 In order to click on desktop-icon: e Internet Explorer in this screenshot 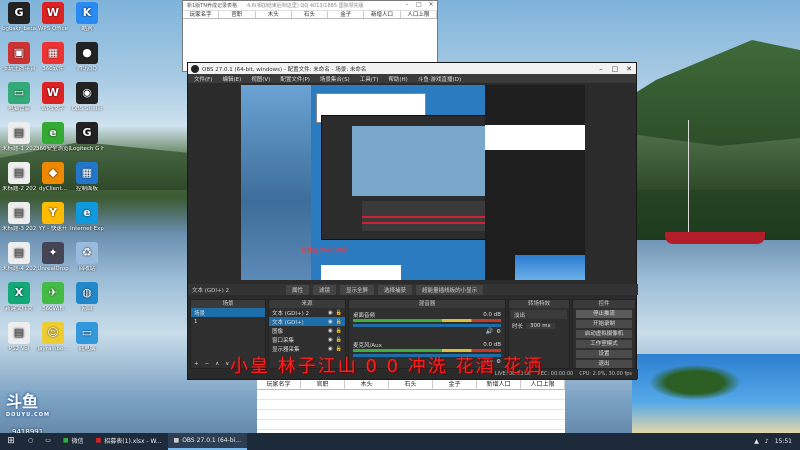, I will do `click(87, 217)`.